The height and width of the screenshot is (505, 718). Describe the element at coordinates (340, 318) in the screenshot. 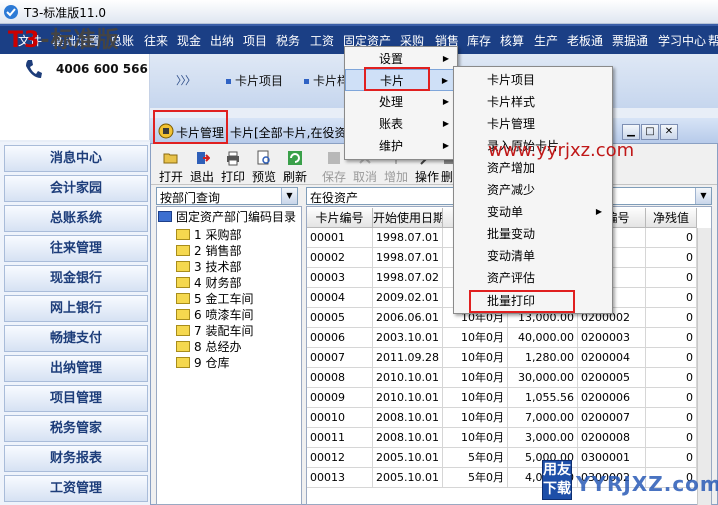

I see `grid-cell: 00005` at that location.